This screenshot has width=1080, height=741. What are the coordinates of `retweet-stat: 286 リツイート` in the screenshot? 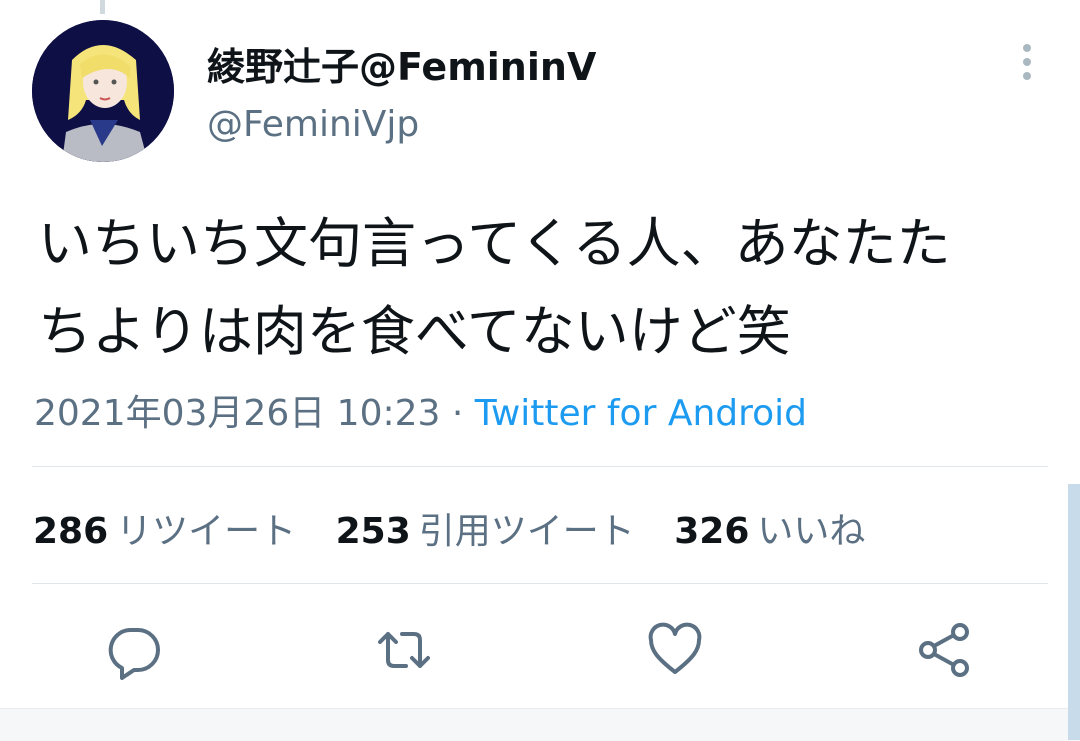 It's located at (164, 528).